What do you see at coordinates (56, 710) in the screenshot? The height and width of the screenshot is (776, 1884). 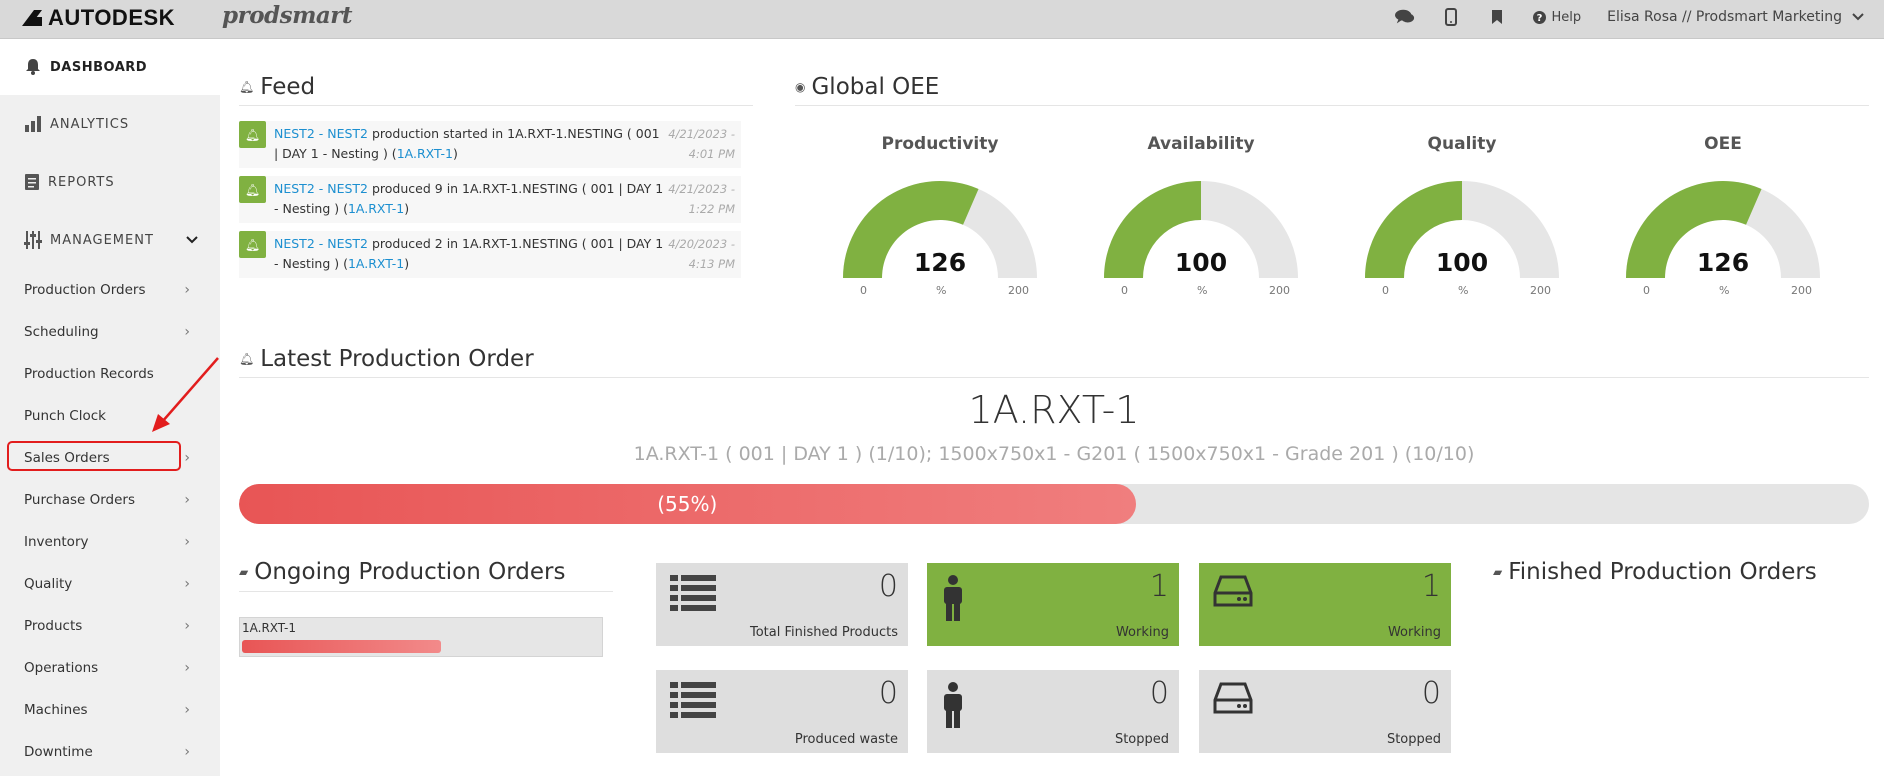 I see `sidebar-item-label: Machines` at bounding box center [56, 710].